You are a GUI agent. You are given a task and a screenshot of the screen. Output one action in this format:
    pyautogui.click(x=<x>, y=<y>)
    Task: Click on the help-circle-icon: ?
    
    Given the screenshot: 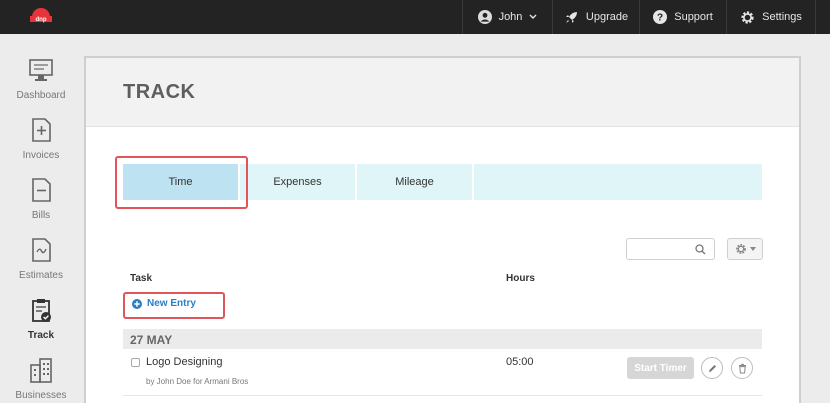 What is the action you would take?
    pyautogui.click(x=660, y=17)
    